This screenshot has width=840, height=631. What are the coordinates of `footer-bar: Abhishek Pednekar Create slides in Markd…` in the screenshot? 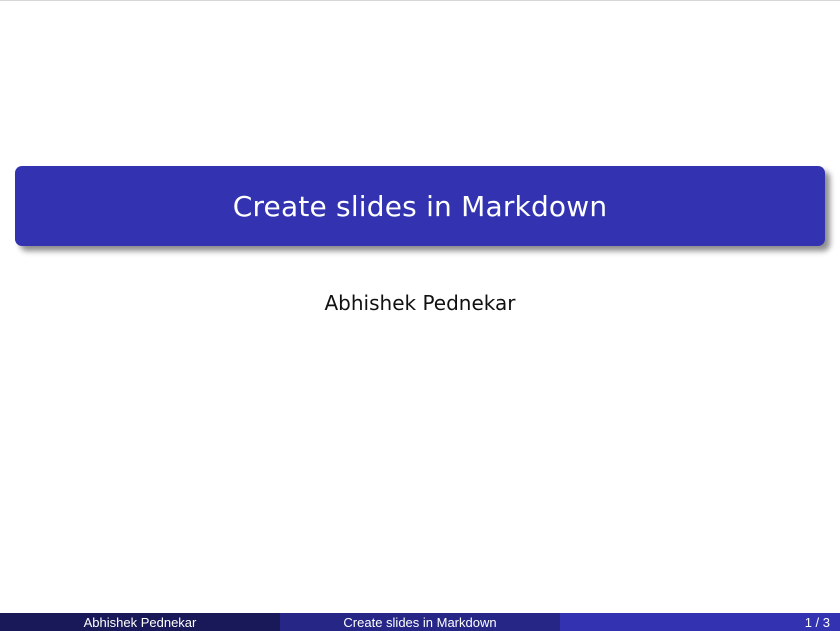 It's located at (420, 622).